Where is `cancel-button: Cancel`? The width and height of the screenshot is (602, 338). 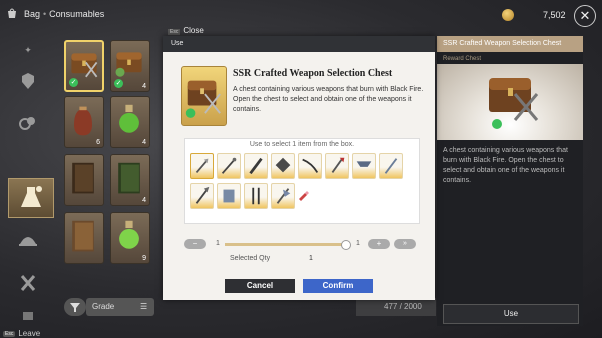
cancel-button: Cancel is located at coordinates (260, 286).